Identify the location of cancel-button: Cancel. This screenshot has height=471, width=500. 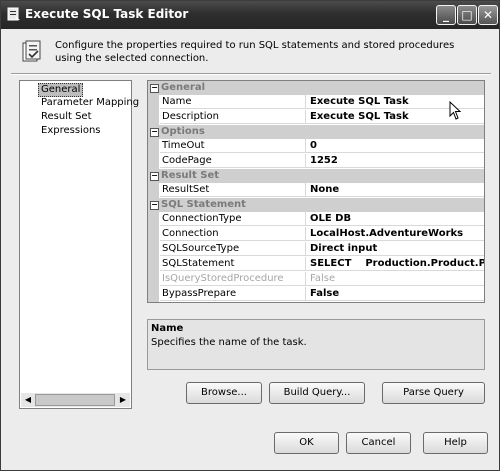
(378, 443).